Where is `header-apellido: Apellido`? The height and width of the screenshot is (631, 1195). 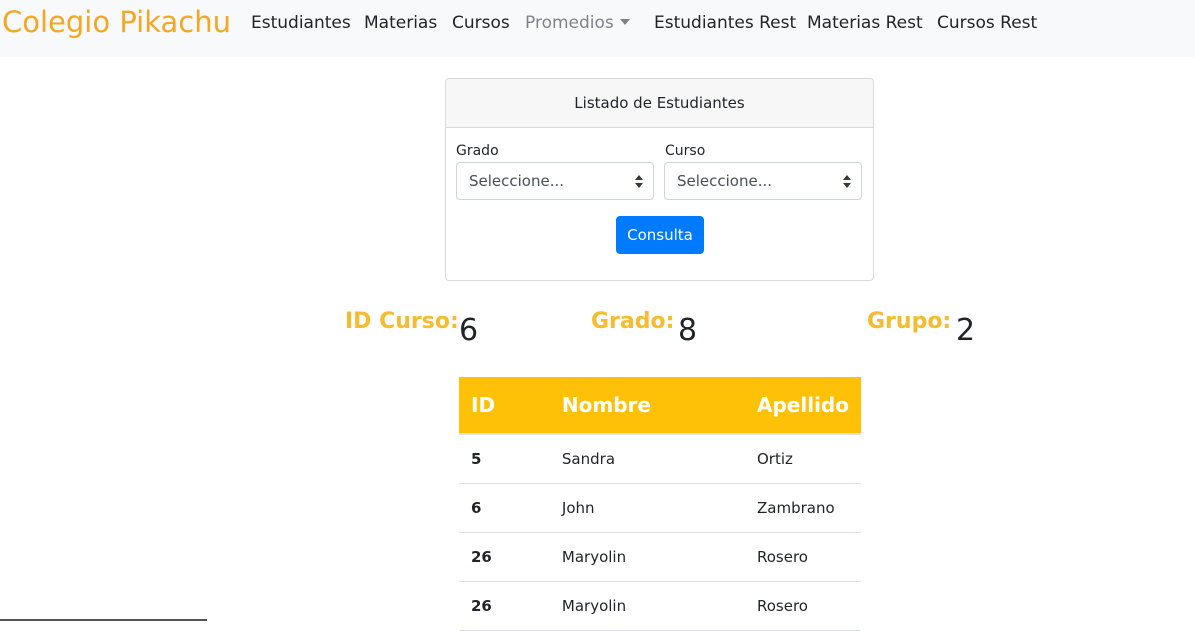 header-apellido: Apellido is located at coordinates (803, 406).